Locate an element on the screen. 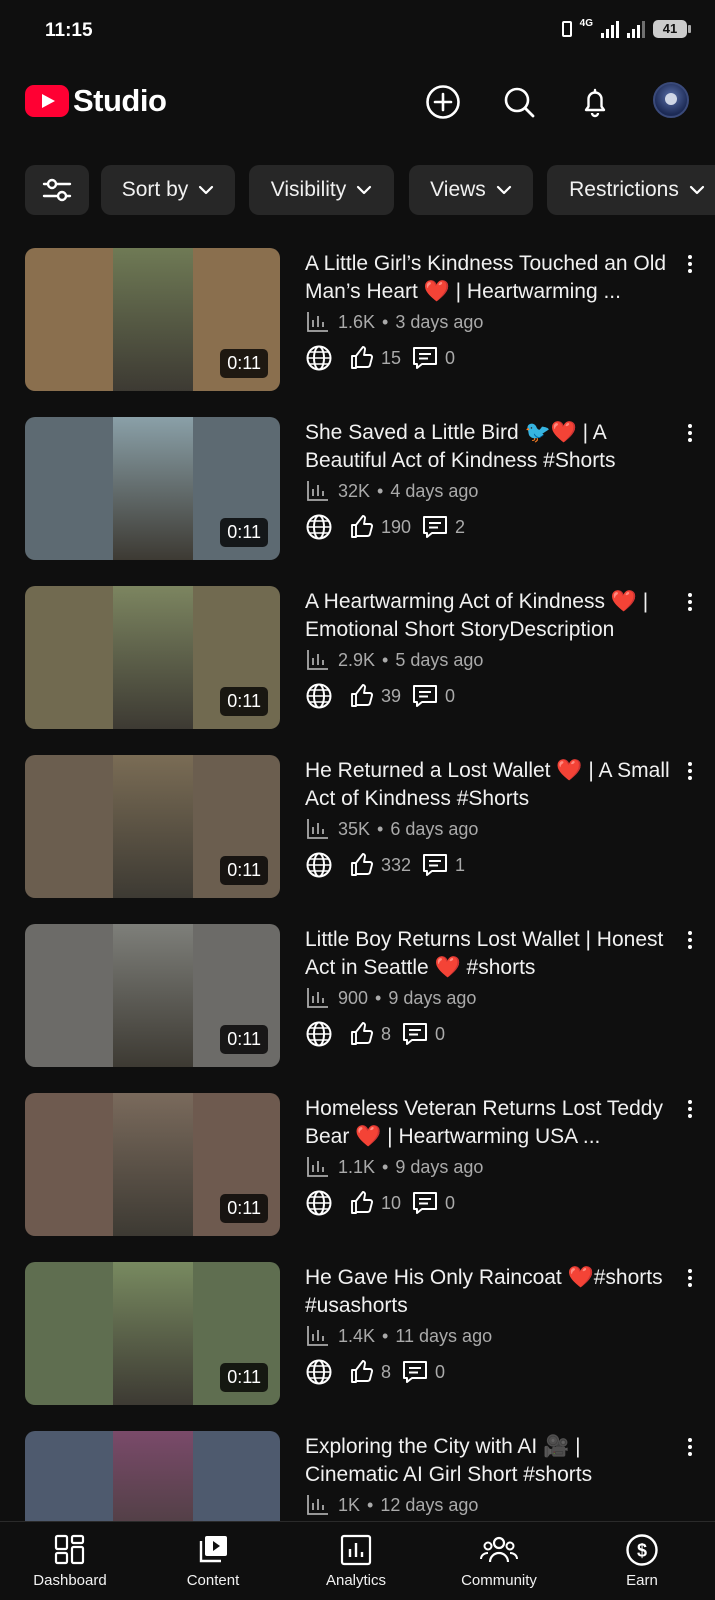  nav-earn: $ Earn is located at coordinates (642, 1561).